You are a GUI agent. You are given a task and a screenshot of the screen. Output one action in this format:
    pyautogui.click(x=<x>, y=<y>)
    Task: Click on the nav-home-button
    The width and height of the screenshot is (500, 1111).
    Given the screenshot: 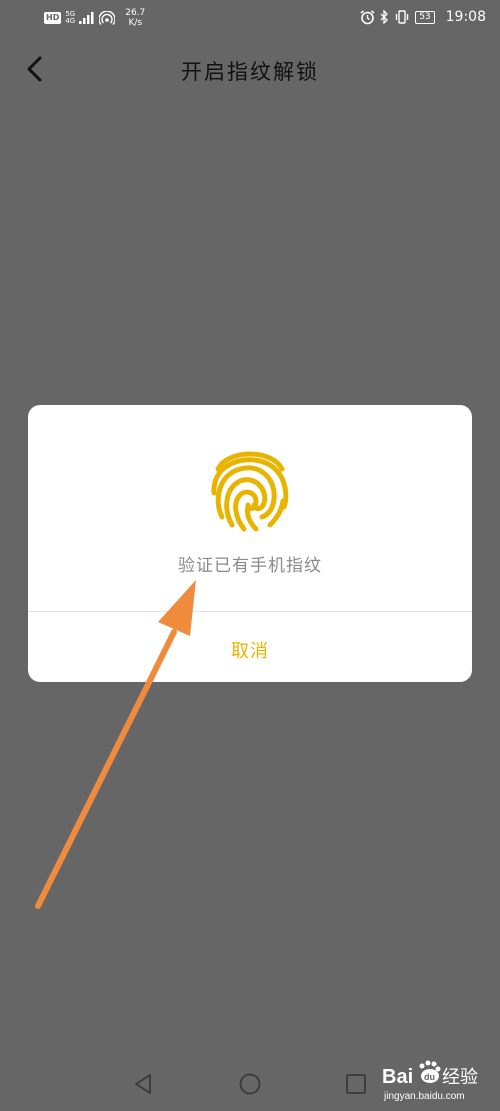 What is the action you would take?
    pyautogui.click(x=250, y=1084)
    